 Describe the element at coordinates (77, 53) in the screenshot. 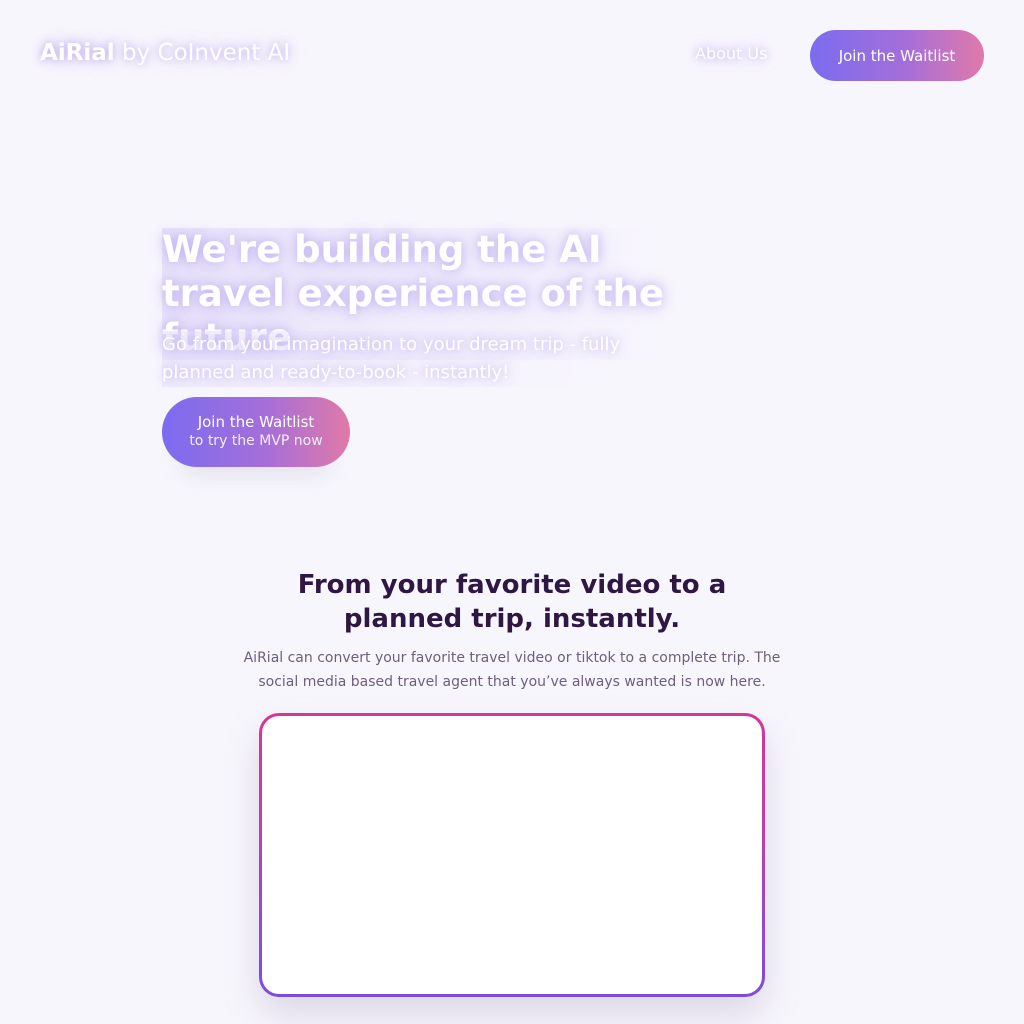

I see `brand-name: AiRial` at that location.